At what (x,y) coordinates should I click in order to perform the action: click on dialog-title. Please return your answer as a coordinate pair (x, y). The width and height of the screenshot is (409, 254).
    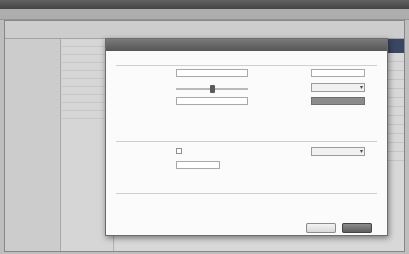
    Looking at the image, I should click on (246, 45).